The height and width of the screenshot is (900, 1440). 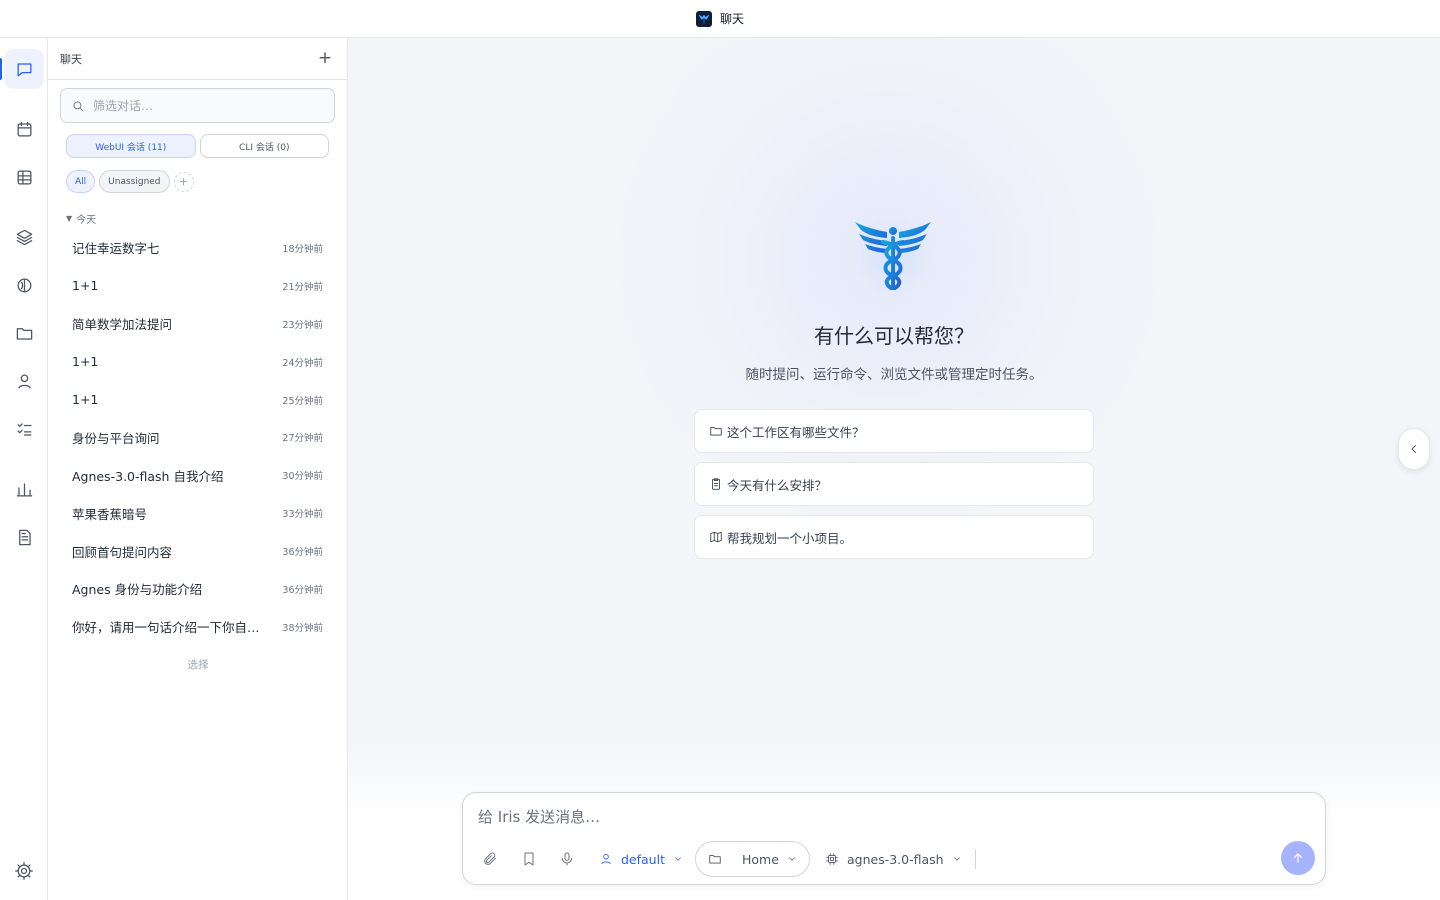 I want to click on session-group-toggle: ▼ 今天, so click(x=81, y=218).